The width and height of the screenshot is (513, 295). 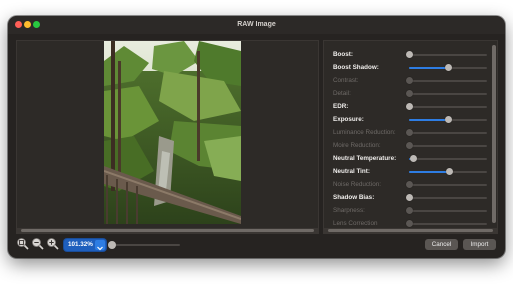 I want to click on setting-slider-noise-reduction, so click(x=446, y=184).